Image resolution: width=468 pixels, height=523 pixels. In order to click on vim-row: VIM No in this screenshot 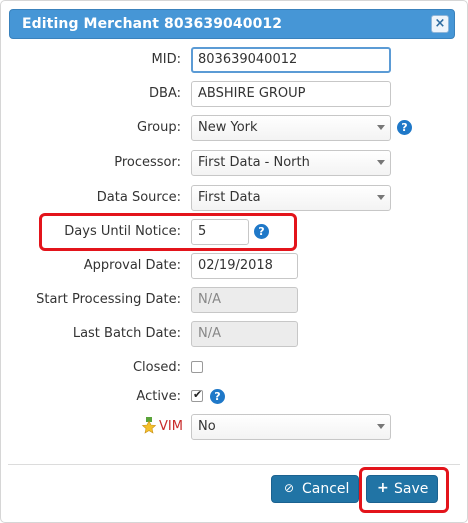, I will do `click(234, 427)`.